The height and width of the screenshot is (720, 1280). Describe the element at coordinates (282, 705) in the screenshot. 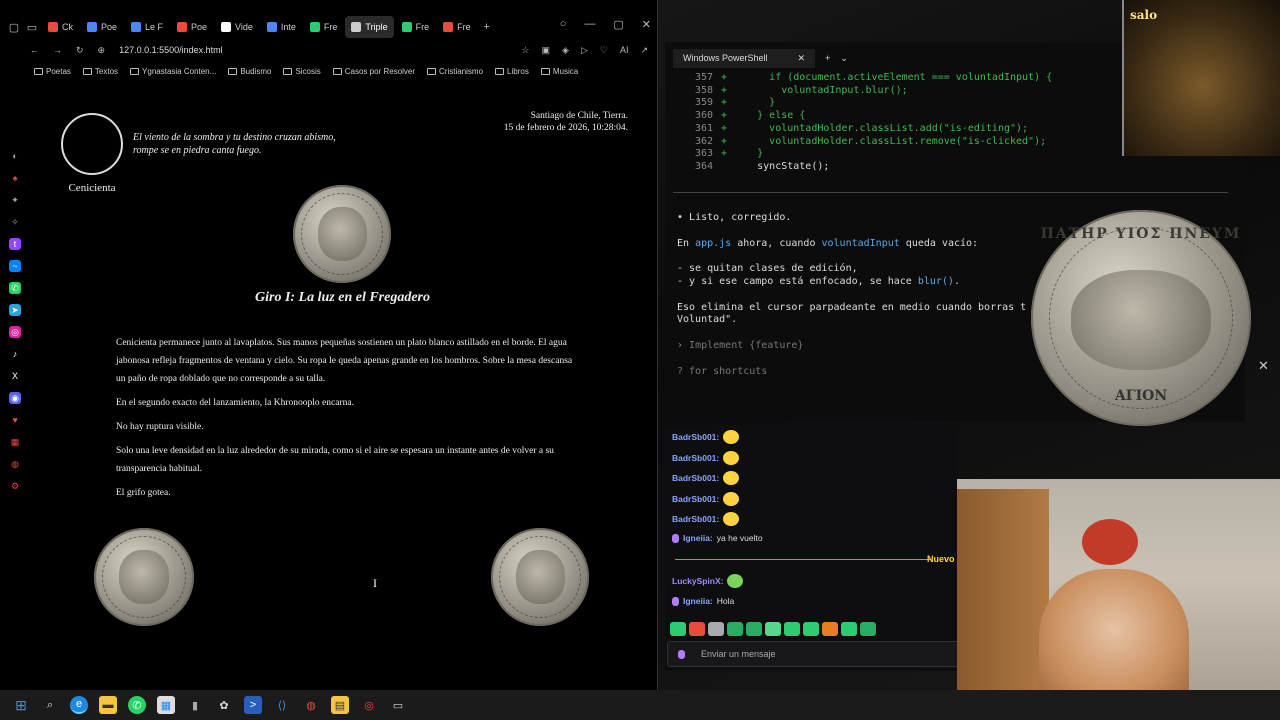

I see `vscode-icon: ⟨⟩` at that location.